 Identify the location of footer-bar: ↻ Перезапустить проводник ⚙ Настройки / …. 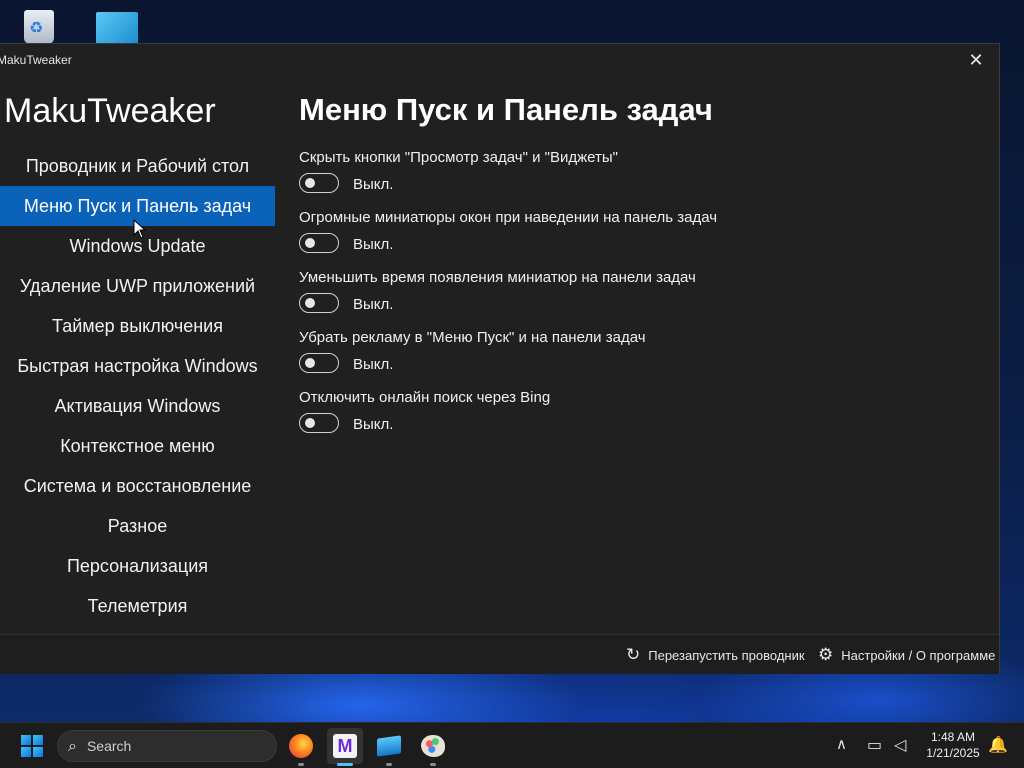
(499, 654).